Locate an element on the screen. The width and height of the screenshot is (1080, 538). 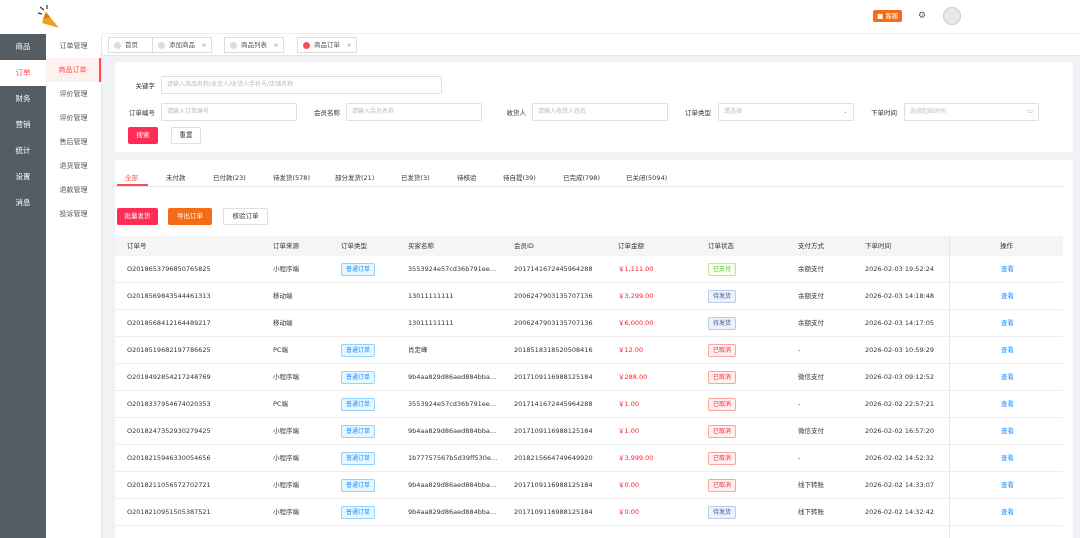
nav-item-stats: 统计 is located at coordinates (23, 151).